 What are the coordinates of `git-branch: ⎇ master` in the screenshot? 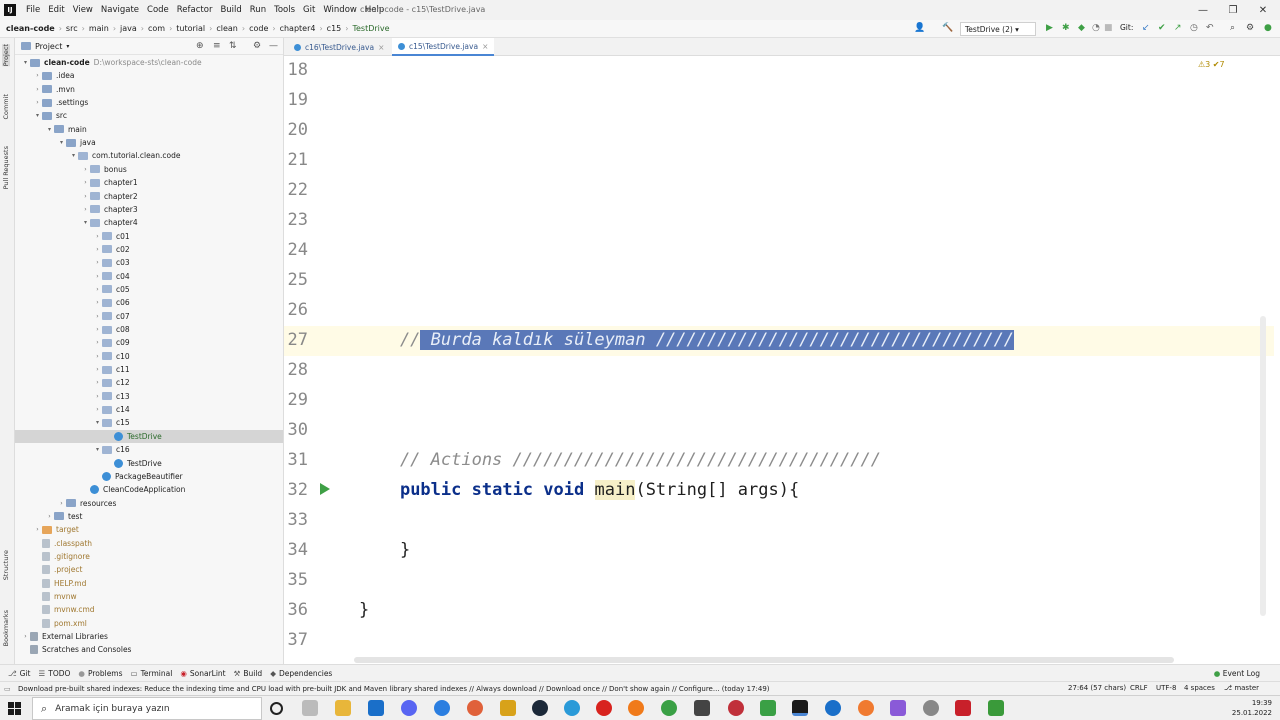 It's located at (1241, 688).